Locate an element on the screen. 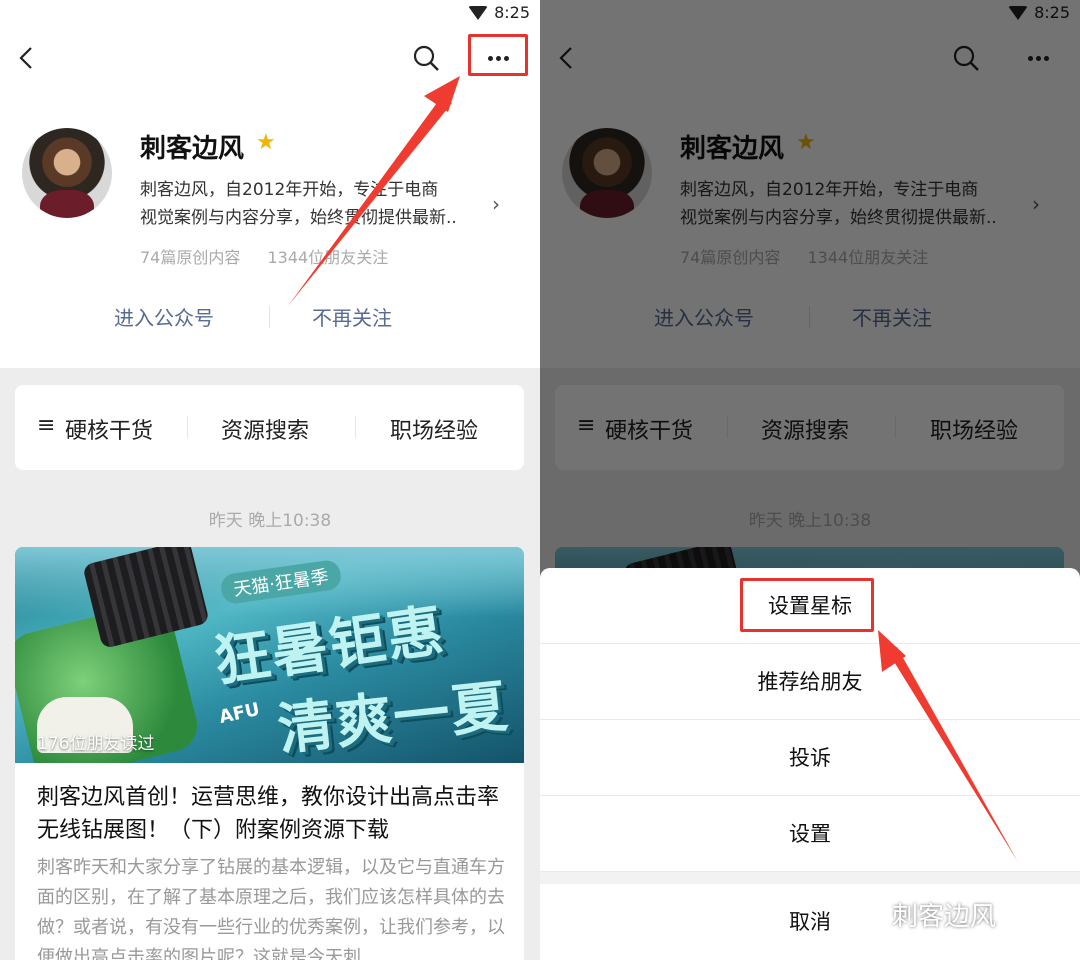 The height and width of the screenshot is (960, 1080). more-icon-highlight is located at coordinates (498, 55).